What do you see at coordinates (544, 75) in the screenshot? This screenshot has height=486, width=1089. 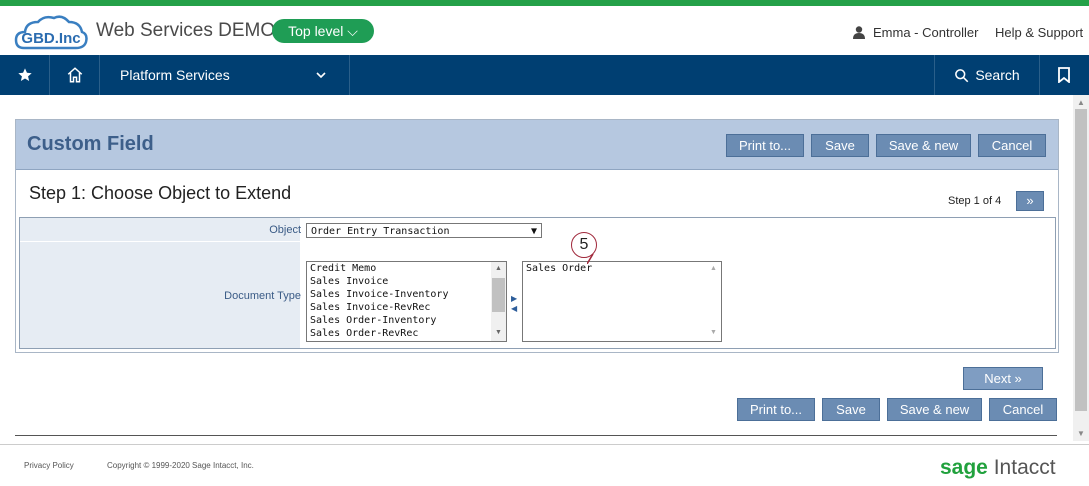 I see `main-nav: Platform Services Search` at bounding box center [544, 75].